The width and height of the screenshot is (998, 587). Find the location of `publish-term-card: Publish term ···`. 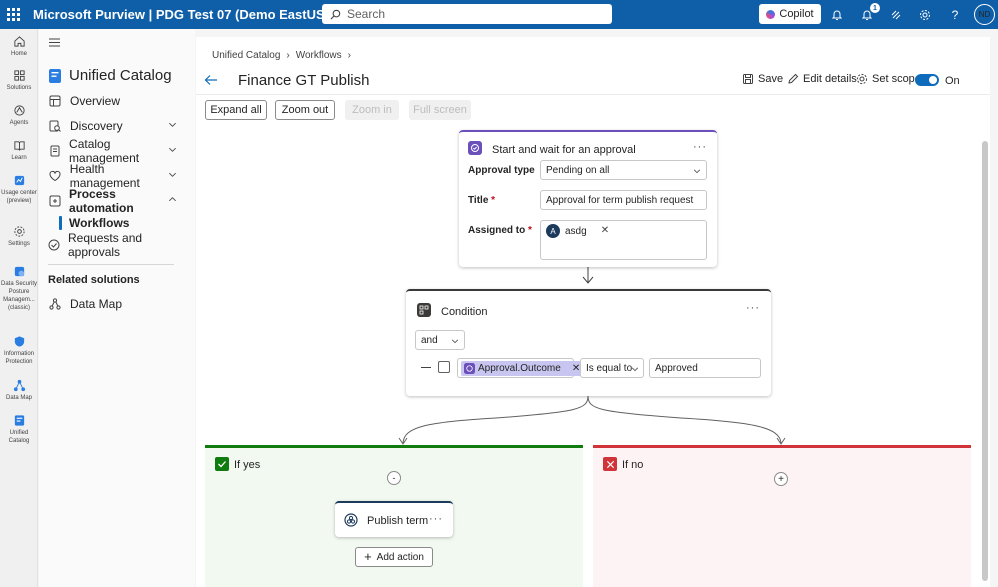

publish-term-card: Publish term ··· is located at coordinates (394, 519).